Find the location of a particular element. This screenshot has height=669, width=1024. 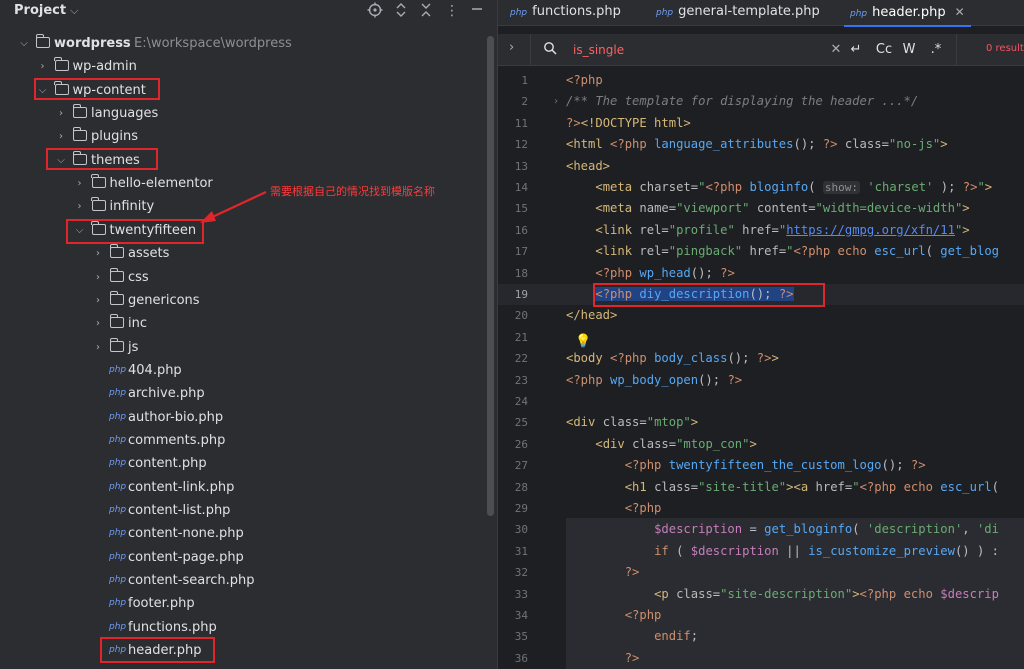

tree-item-label: functions.php is located at coordinates (172, 627).